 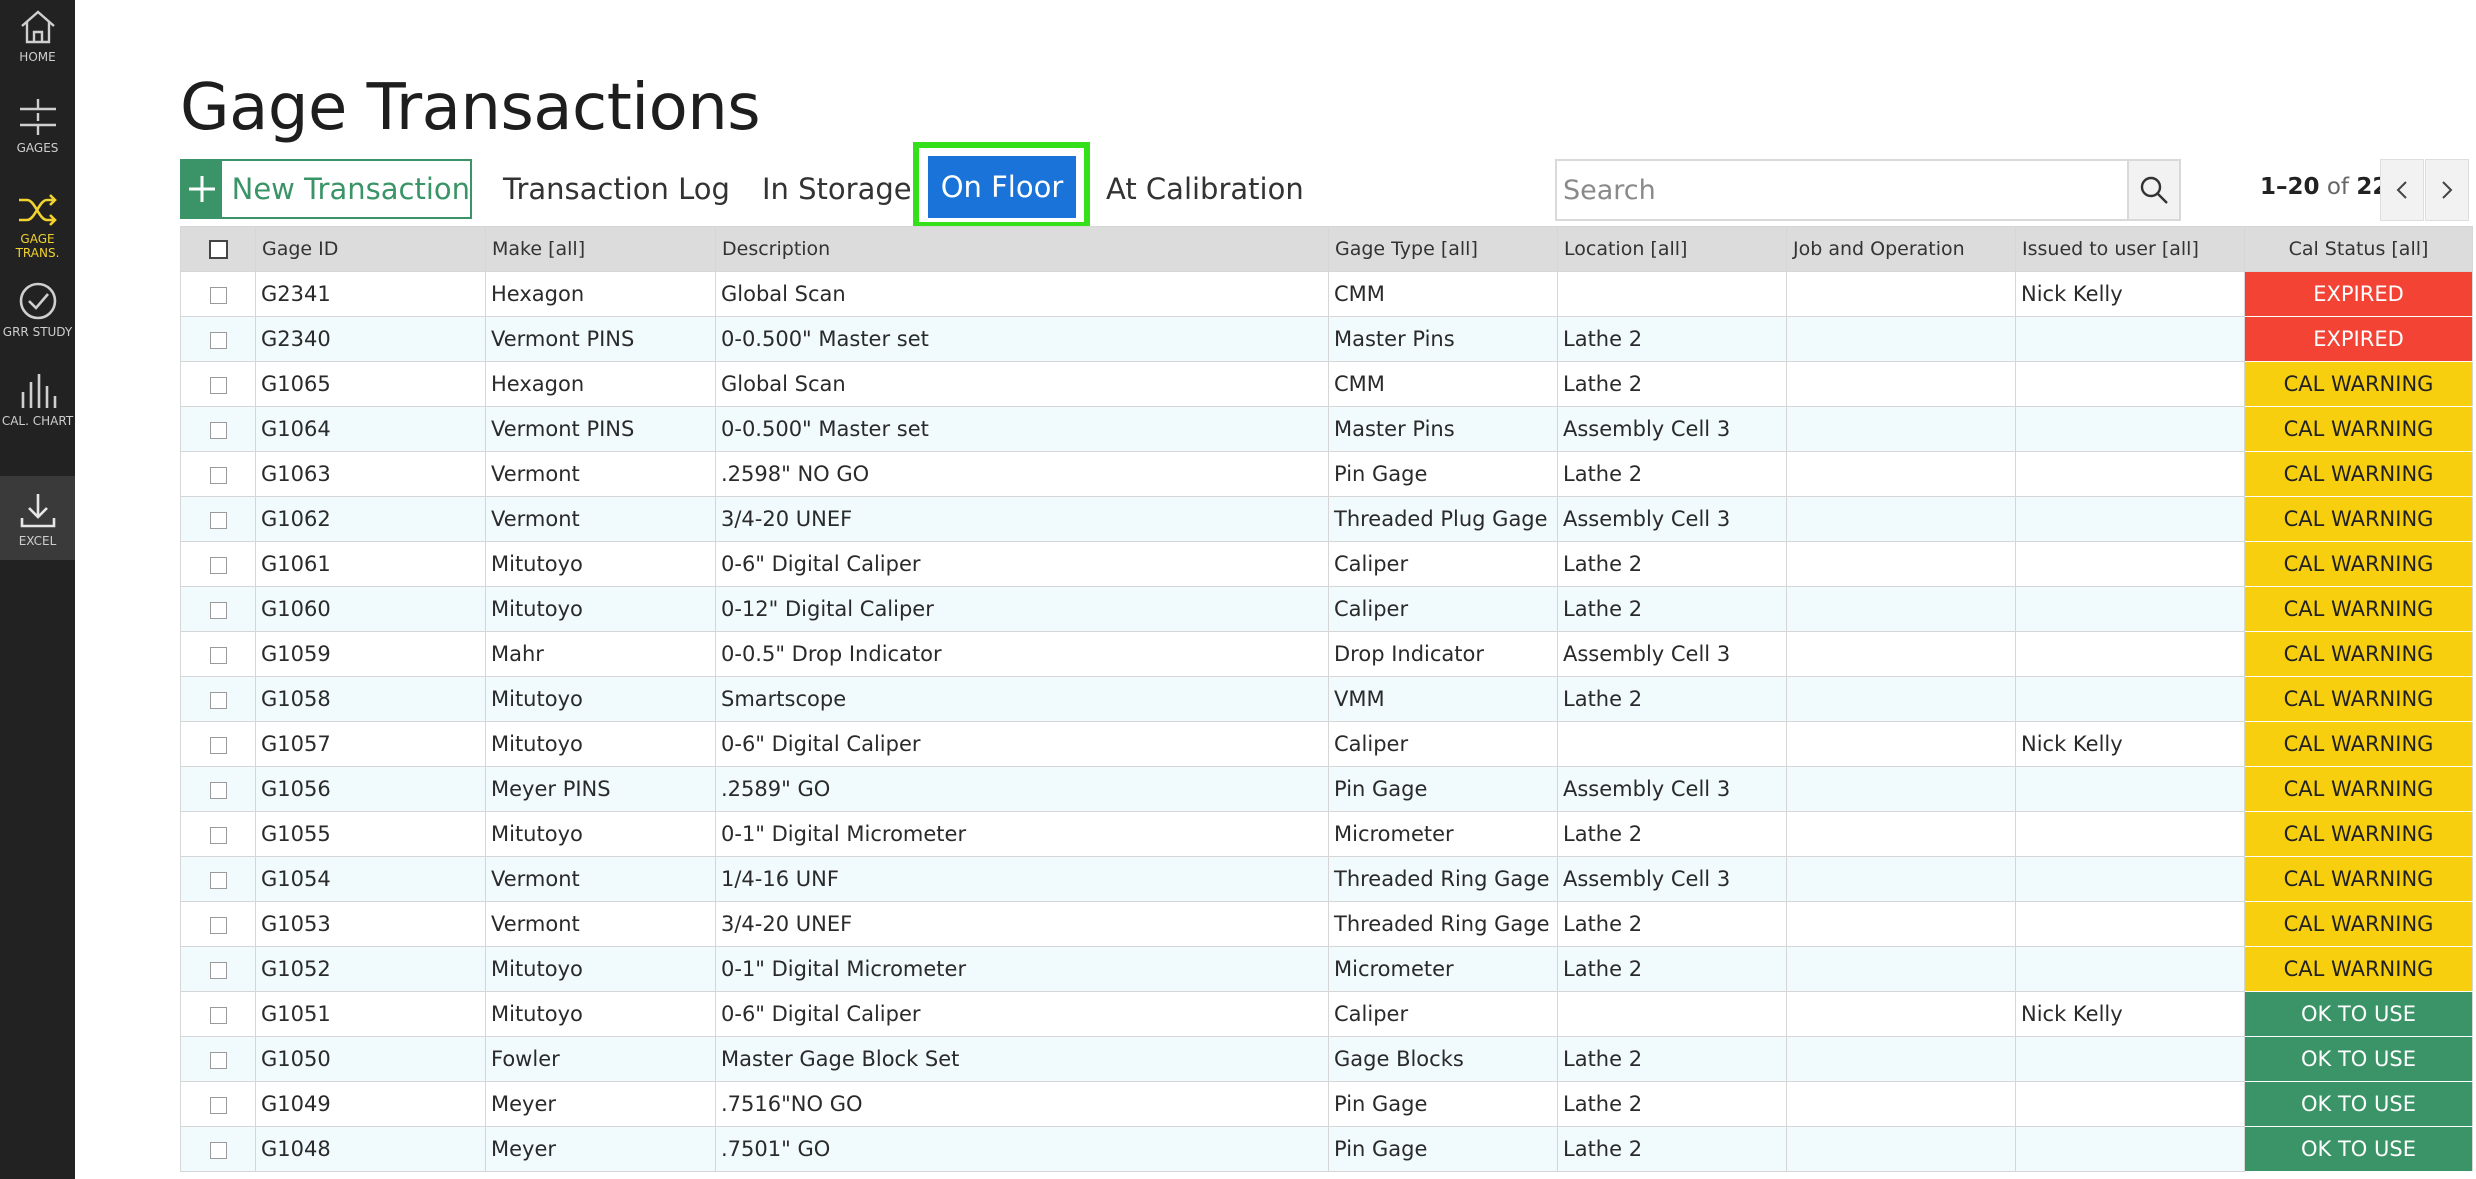 I want to click on cell-gage-type: CMM, so click(x=1443, y=384).